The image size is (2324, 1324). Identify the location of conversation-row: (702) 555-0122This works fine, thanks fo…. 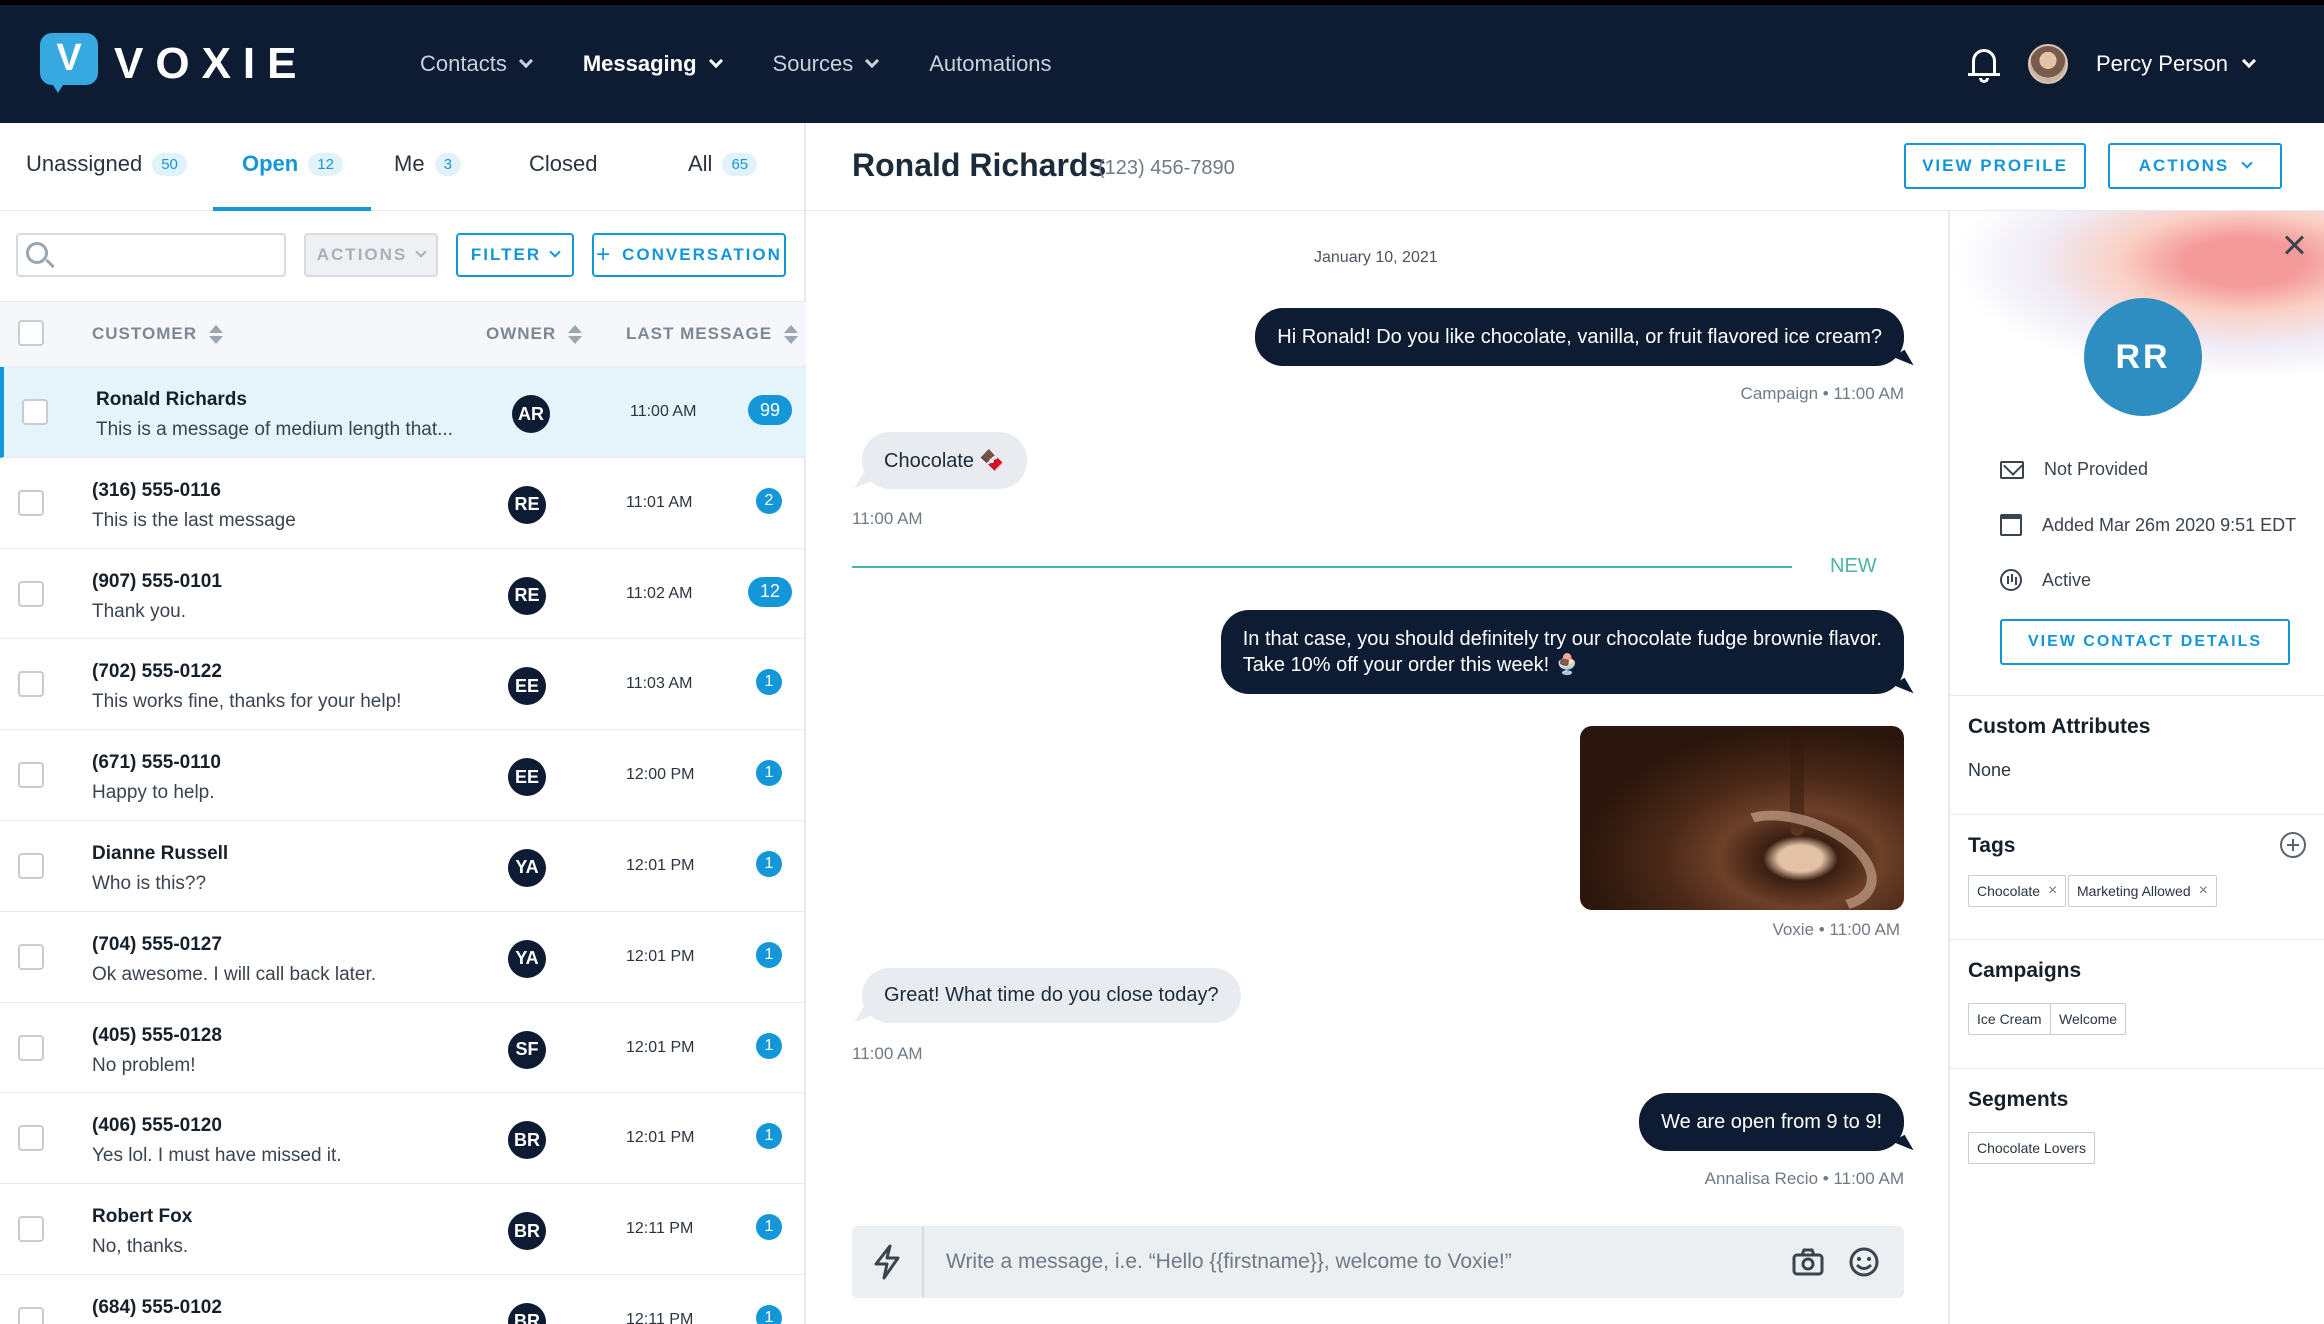
(403, 684).